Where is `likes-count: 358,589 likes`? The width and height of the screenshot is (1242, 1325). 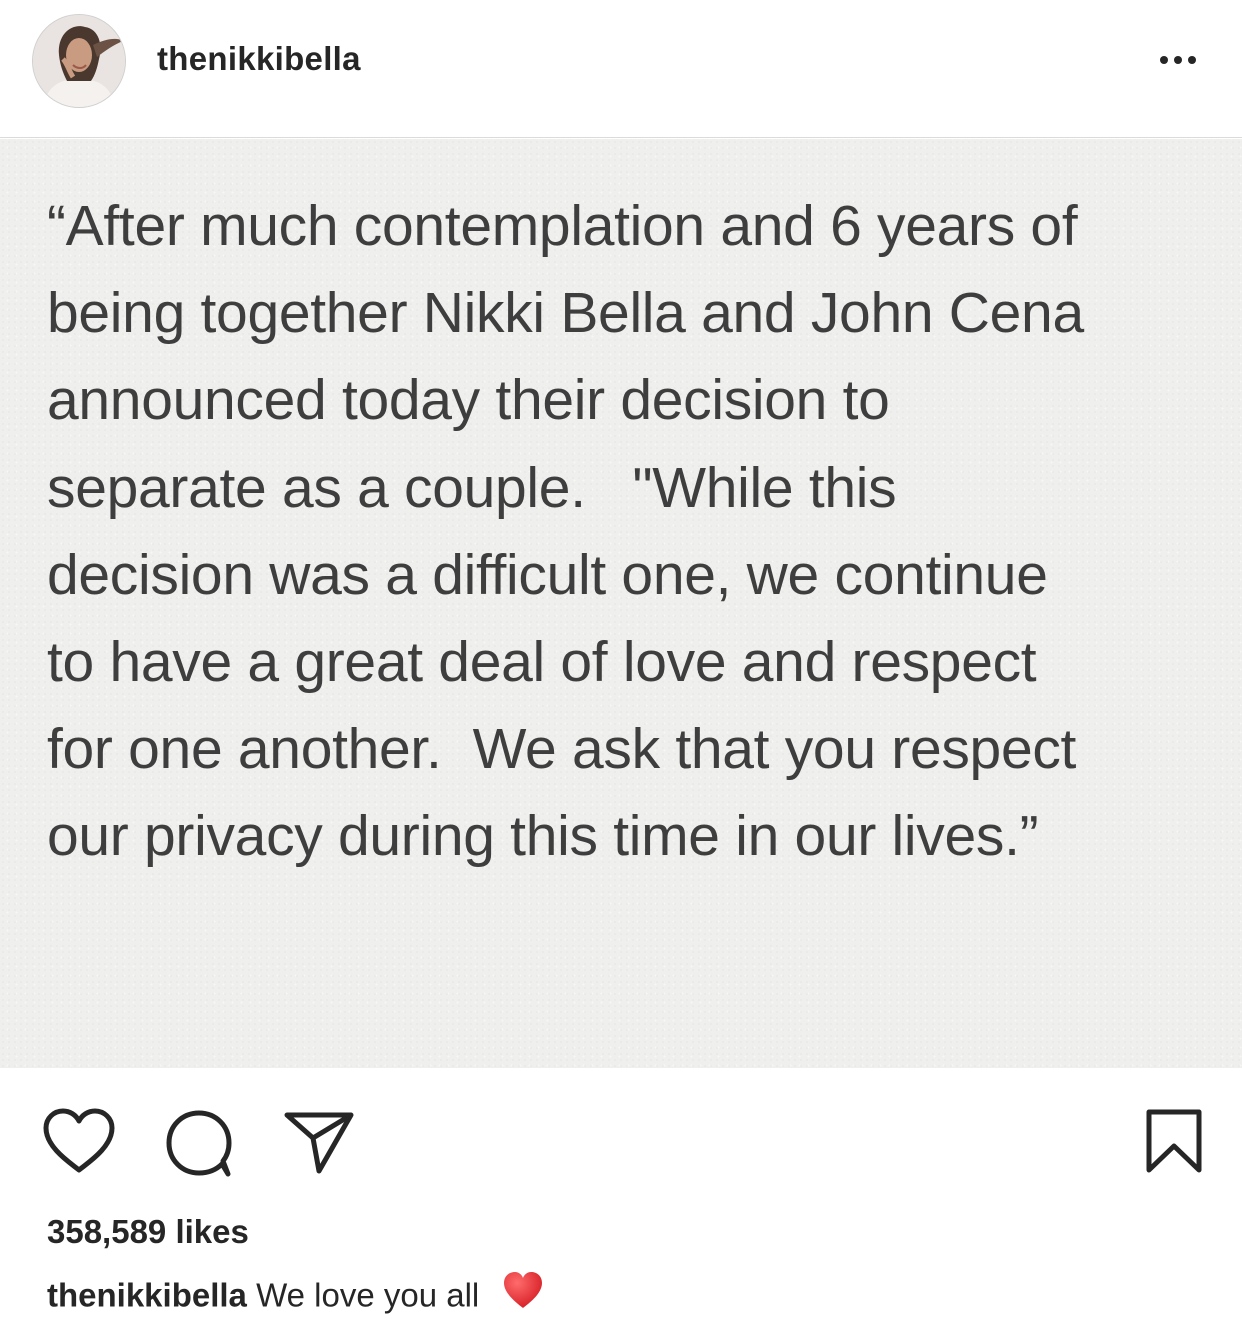 likes-count: 358,589 likes is located at coordinates (148, 1232).